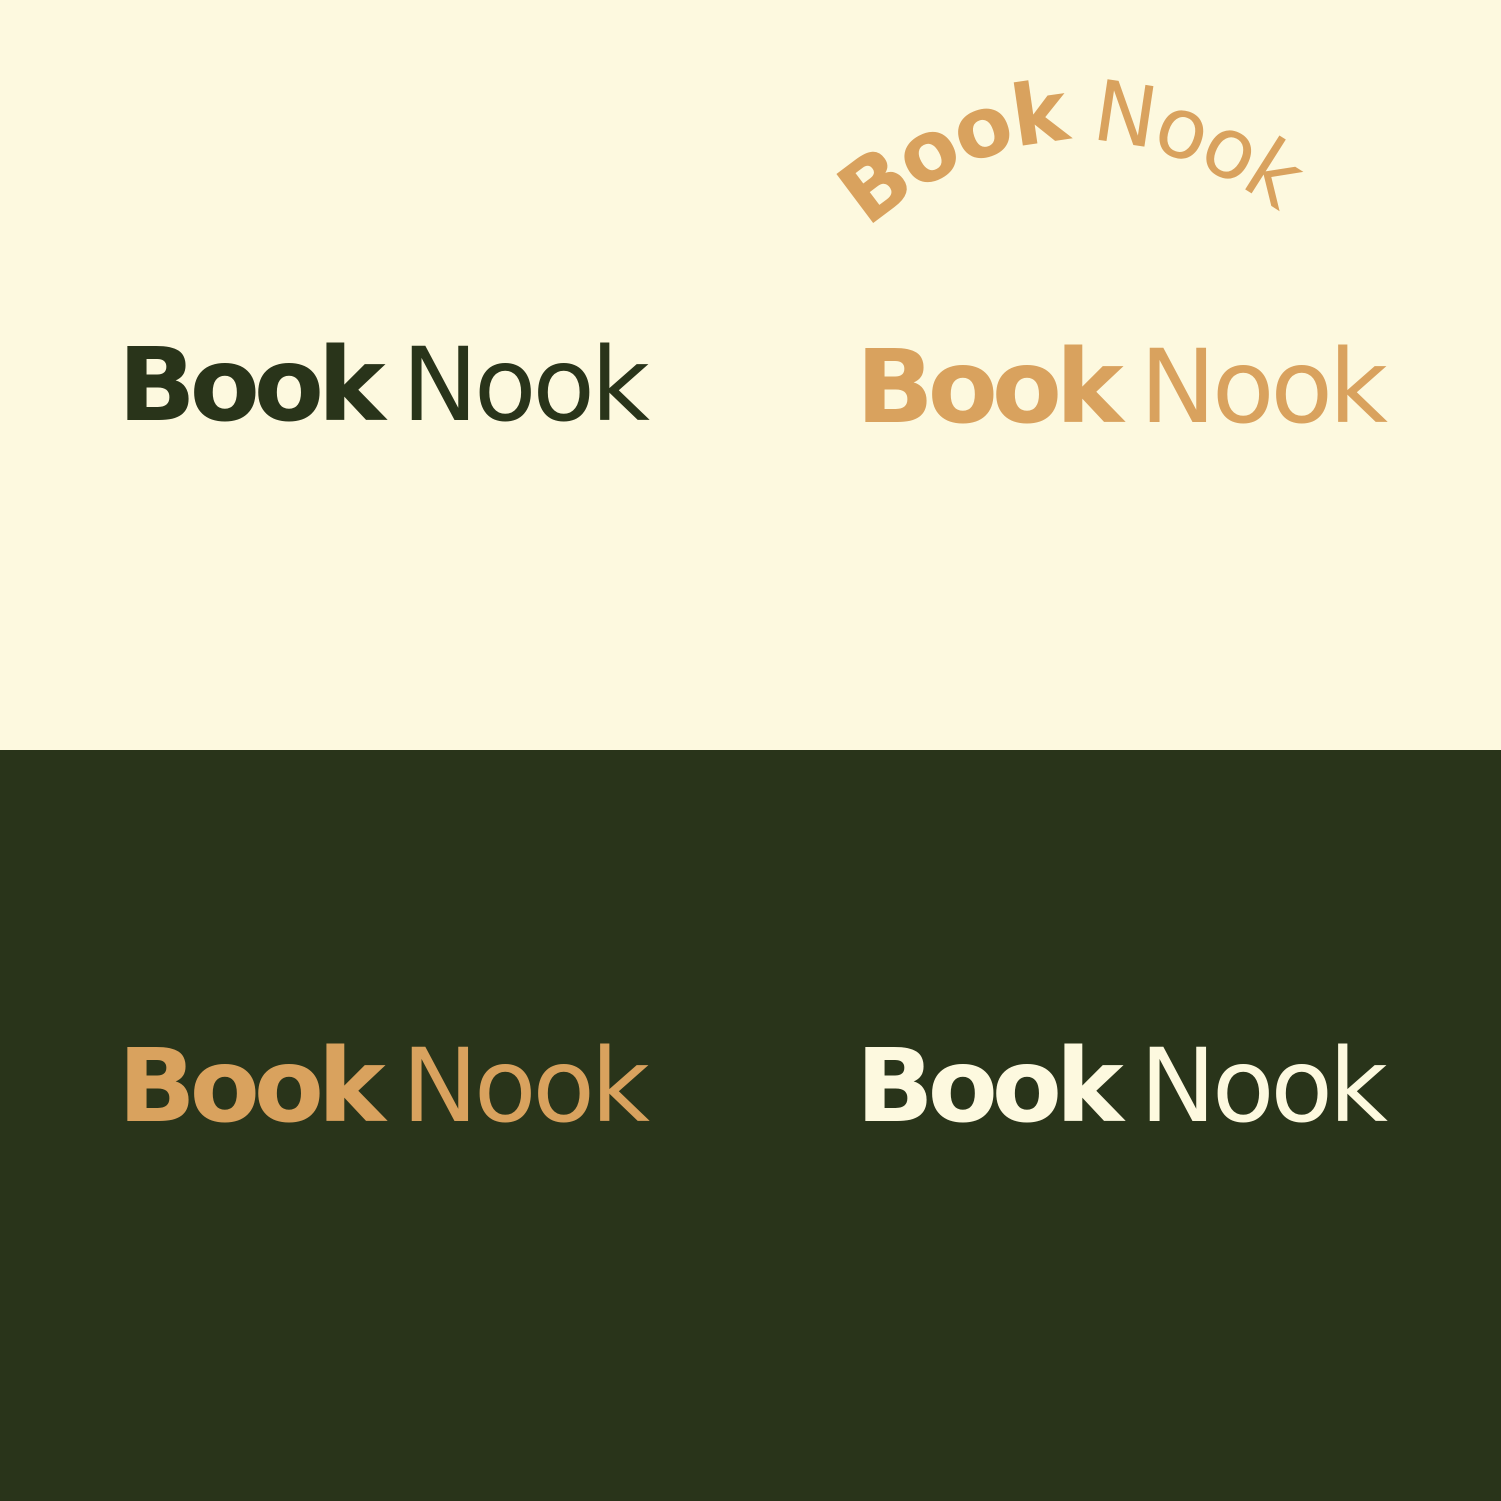 Image resolution: width=1501 pixels, height=1501 pixels. I want to click on arched-wordmark: Book Nook, so click(1071, 152).